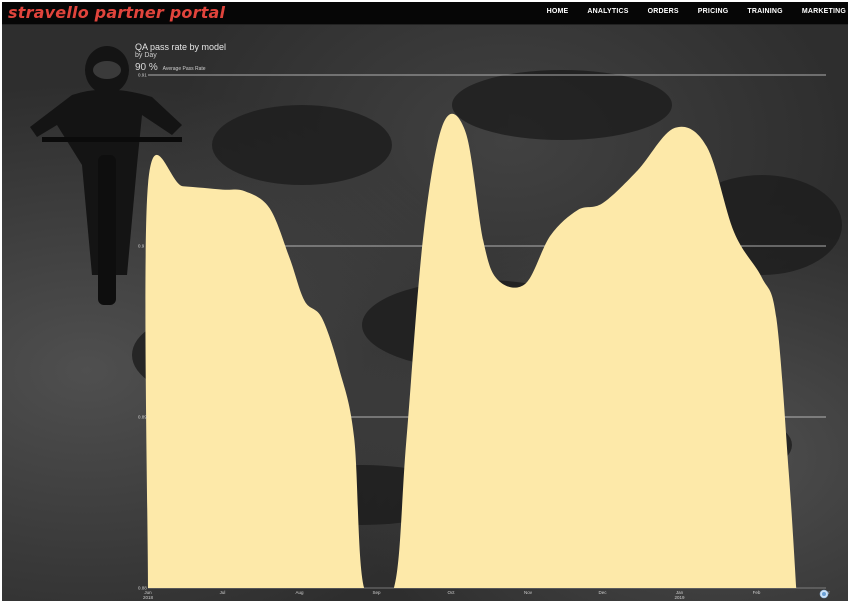  What do you see at coordinates (824, 594) in the screenshot?
I see `reset-zoom-icon` at bounding box center [824, 594].